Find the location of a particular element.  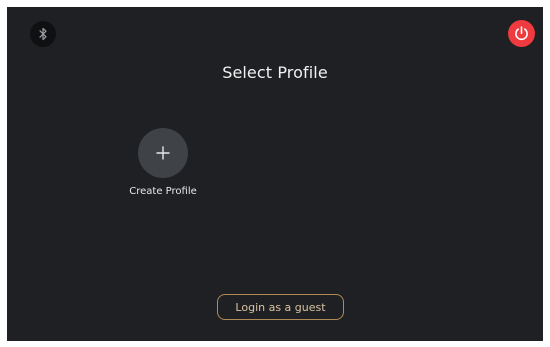

bluetooth-button is located at coordinates (43, 34).